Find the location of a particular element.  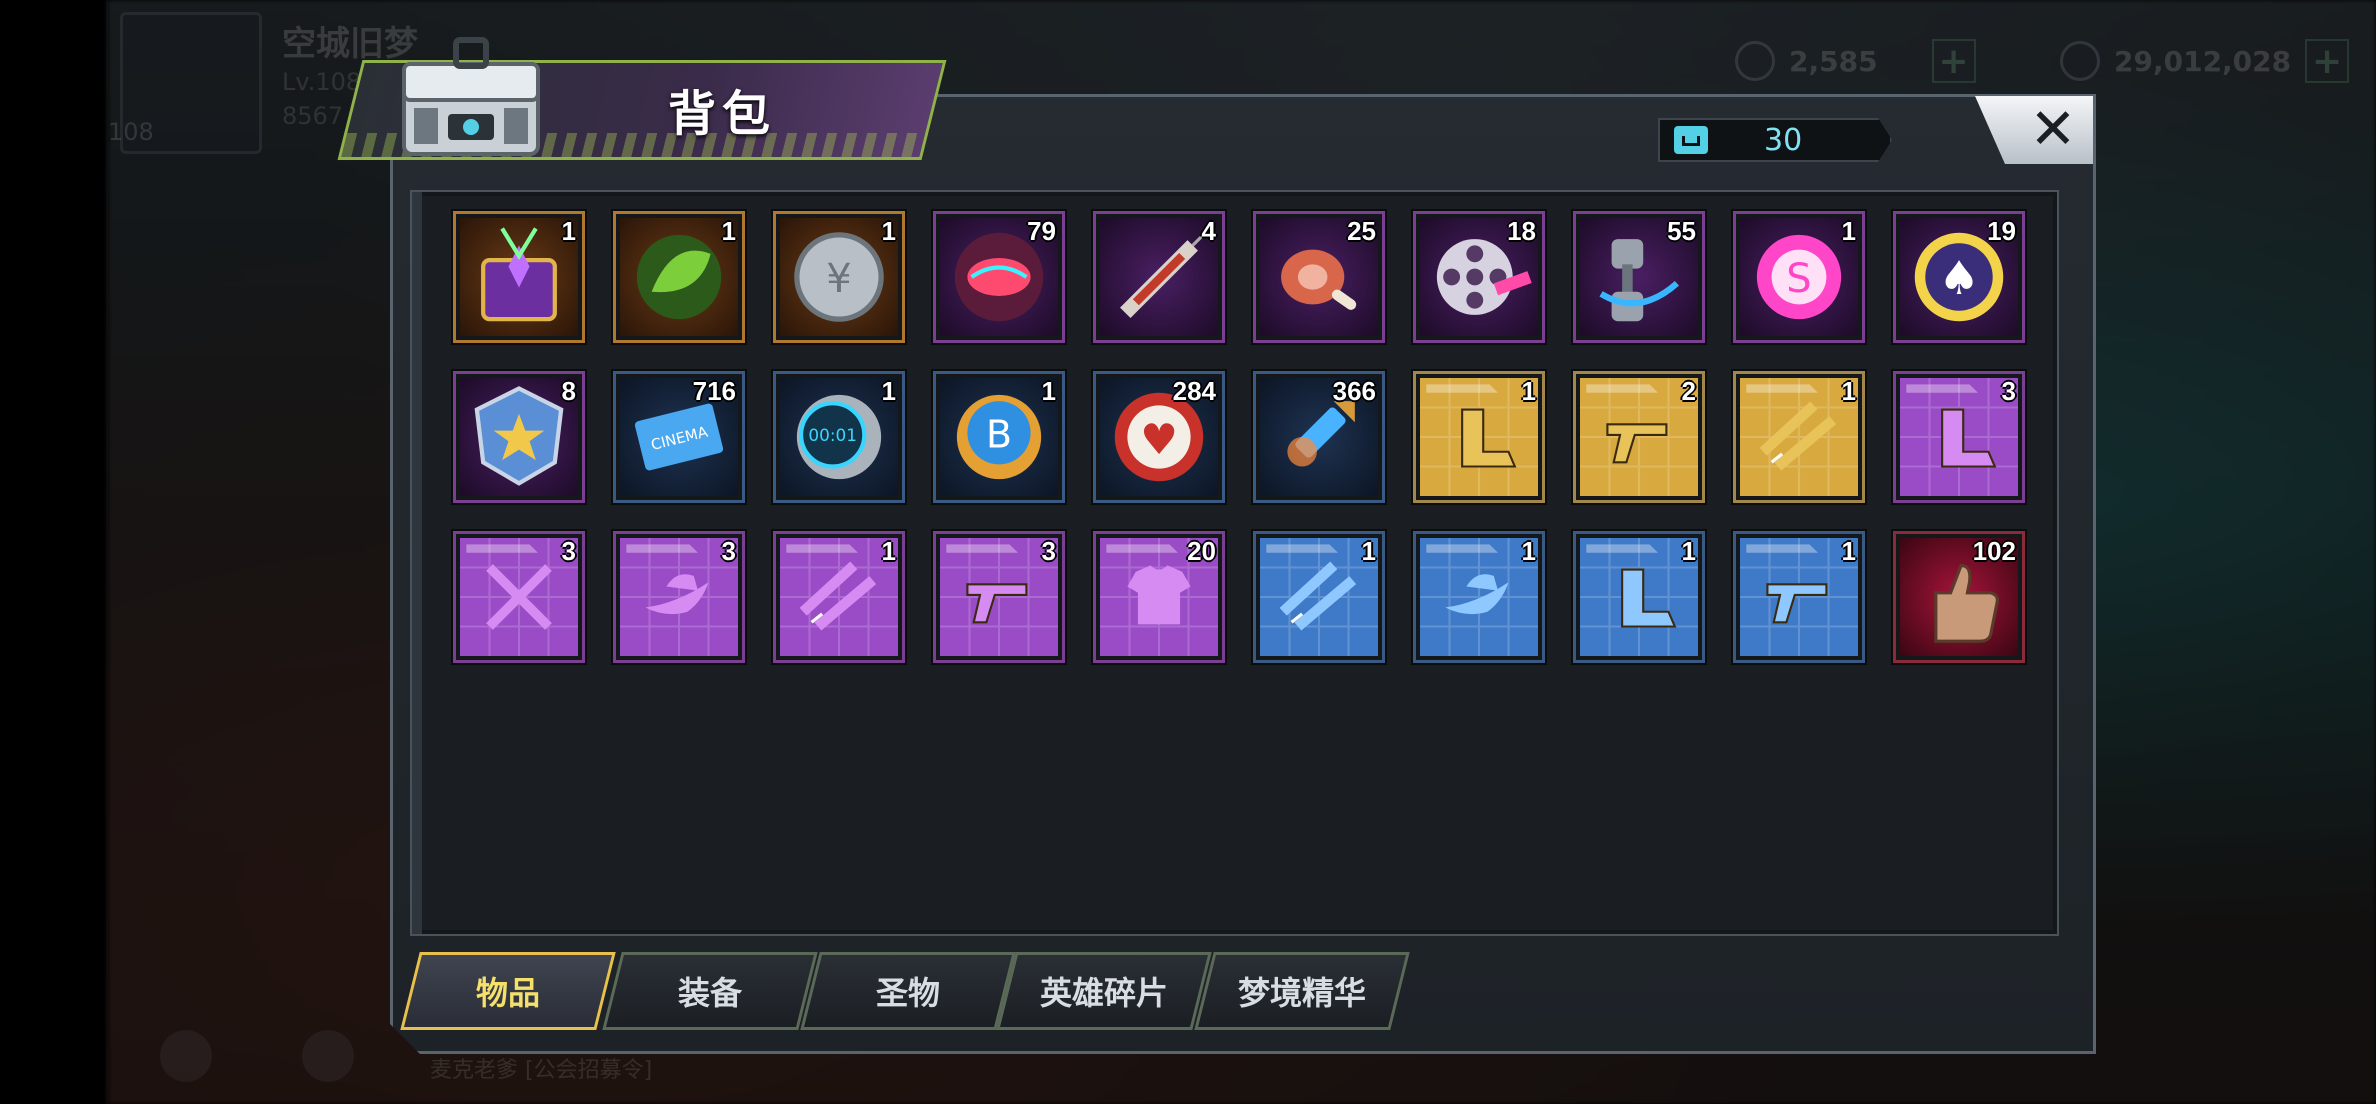

item-count: 716 is located at coordinates (714, 391).